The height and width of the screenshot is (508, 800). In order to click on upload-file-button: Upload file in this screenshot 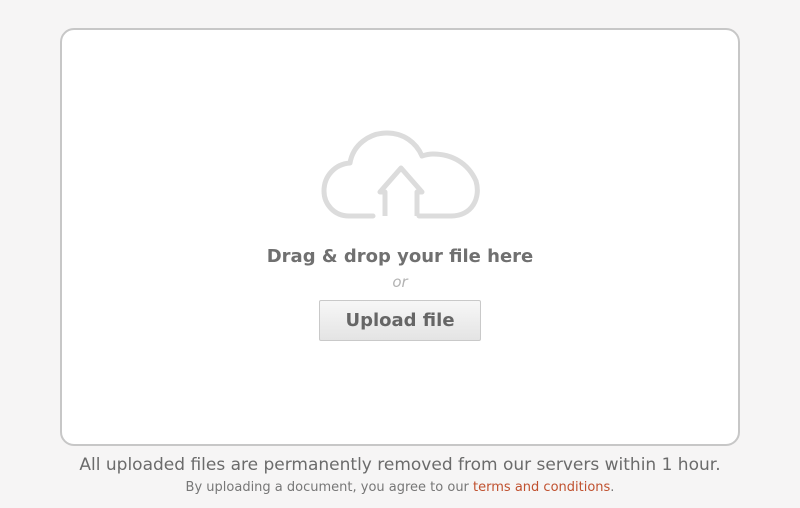, I will do `click(400, 320)`.